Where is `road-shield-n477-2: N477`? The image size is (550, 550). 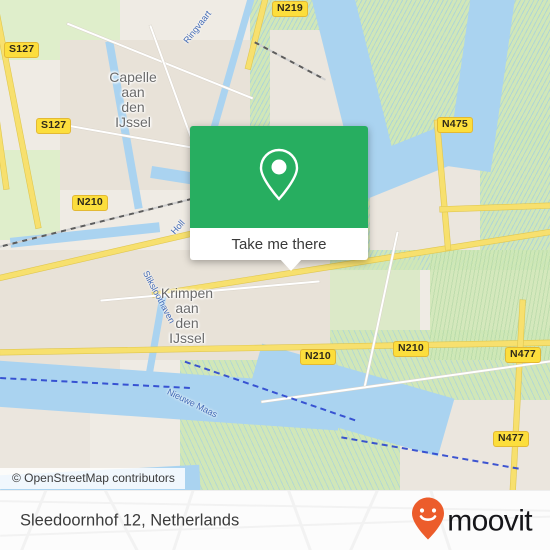 road-shield-n477-2: N477 is located at coordinates (511, 439).